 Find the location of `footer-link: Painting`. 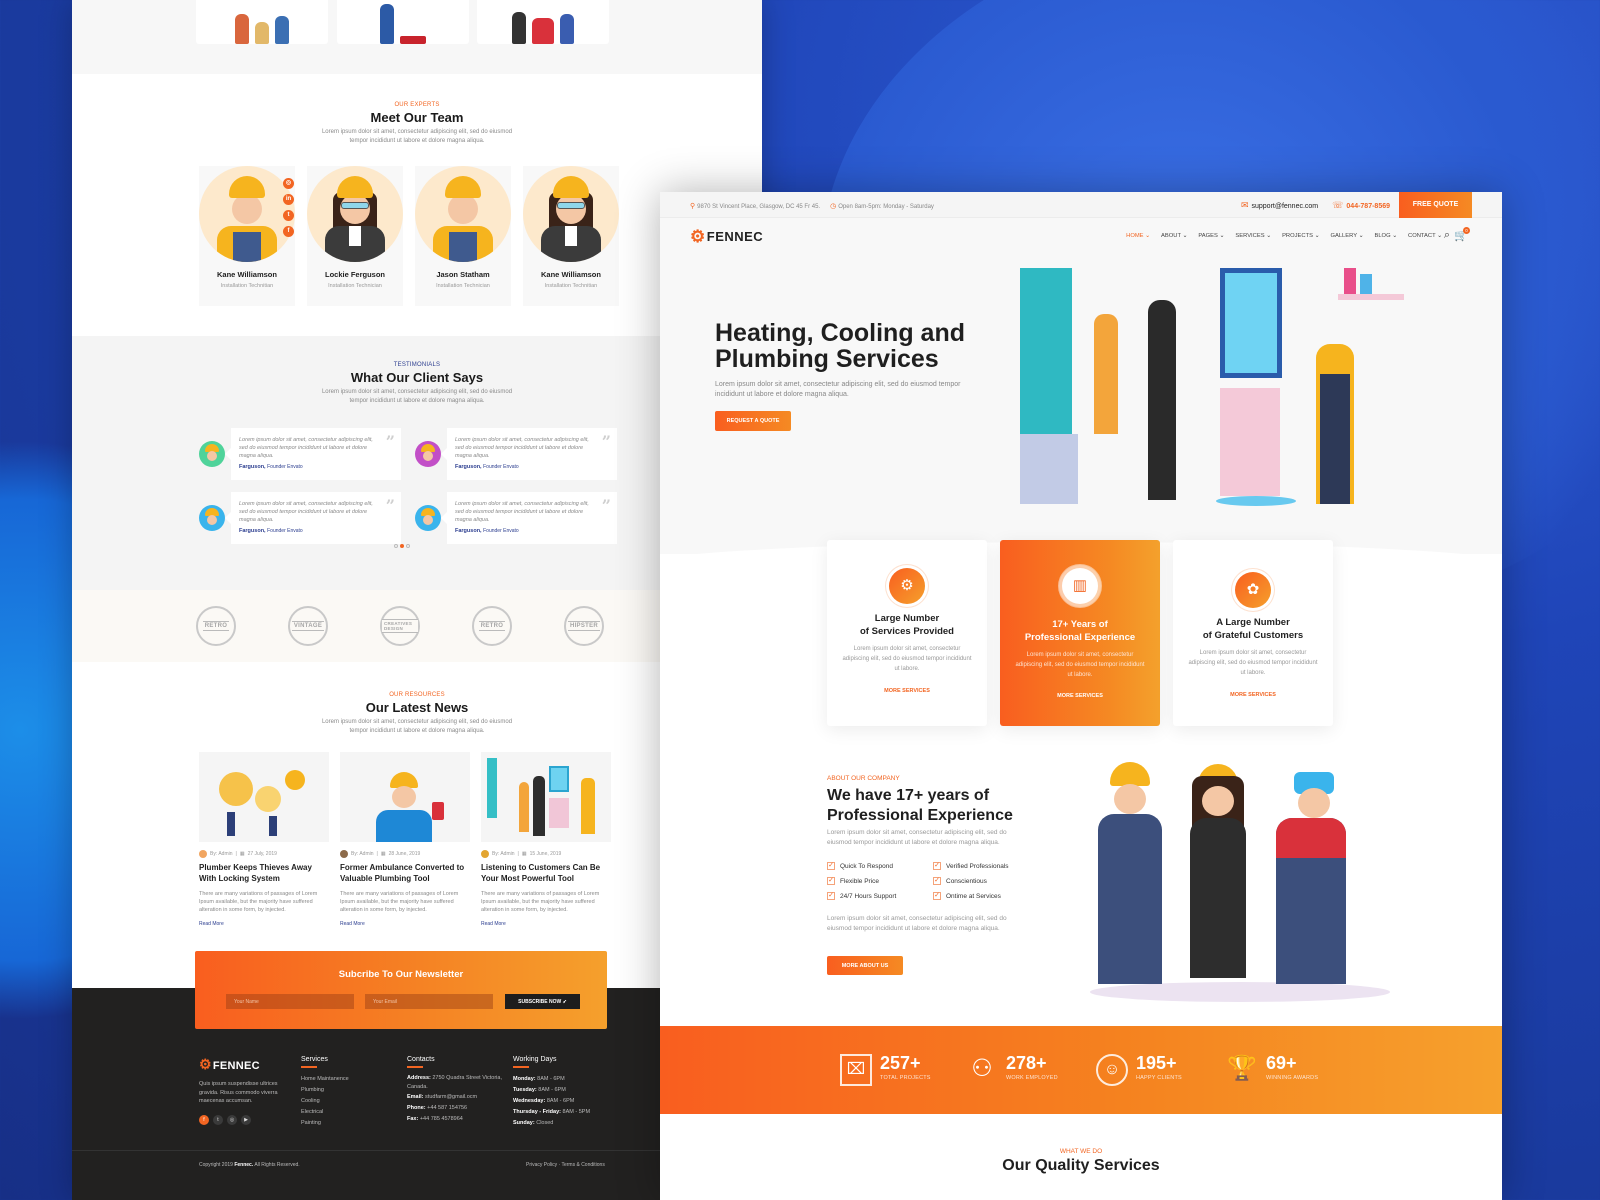

footer-link: Painting is located at coordinates (325, 1123).